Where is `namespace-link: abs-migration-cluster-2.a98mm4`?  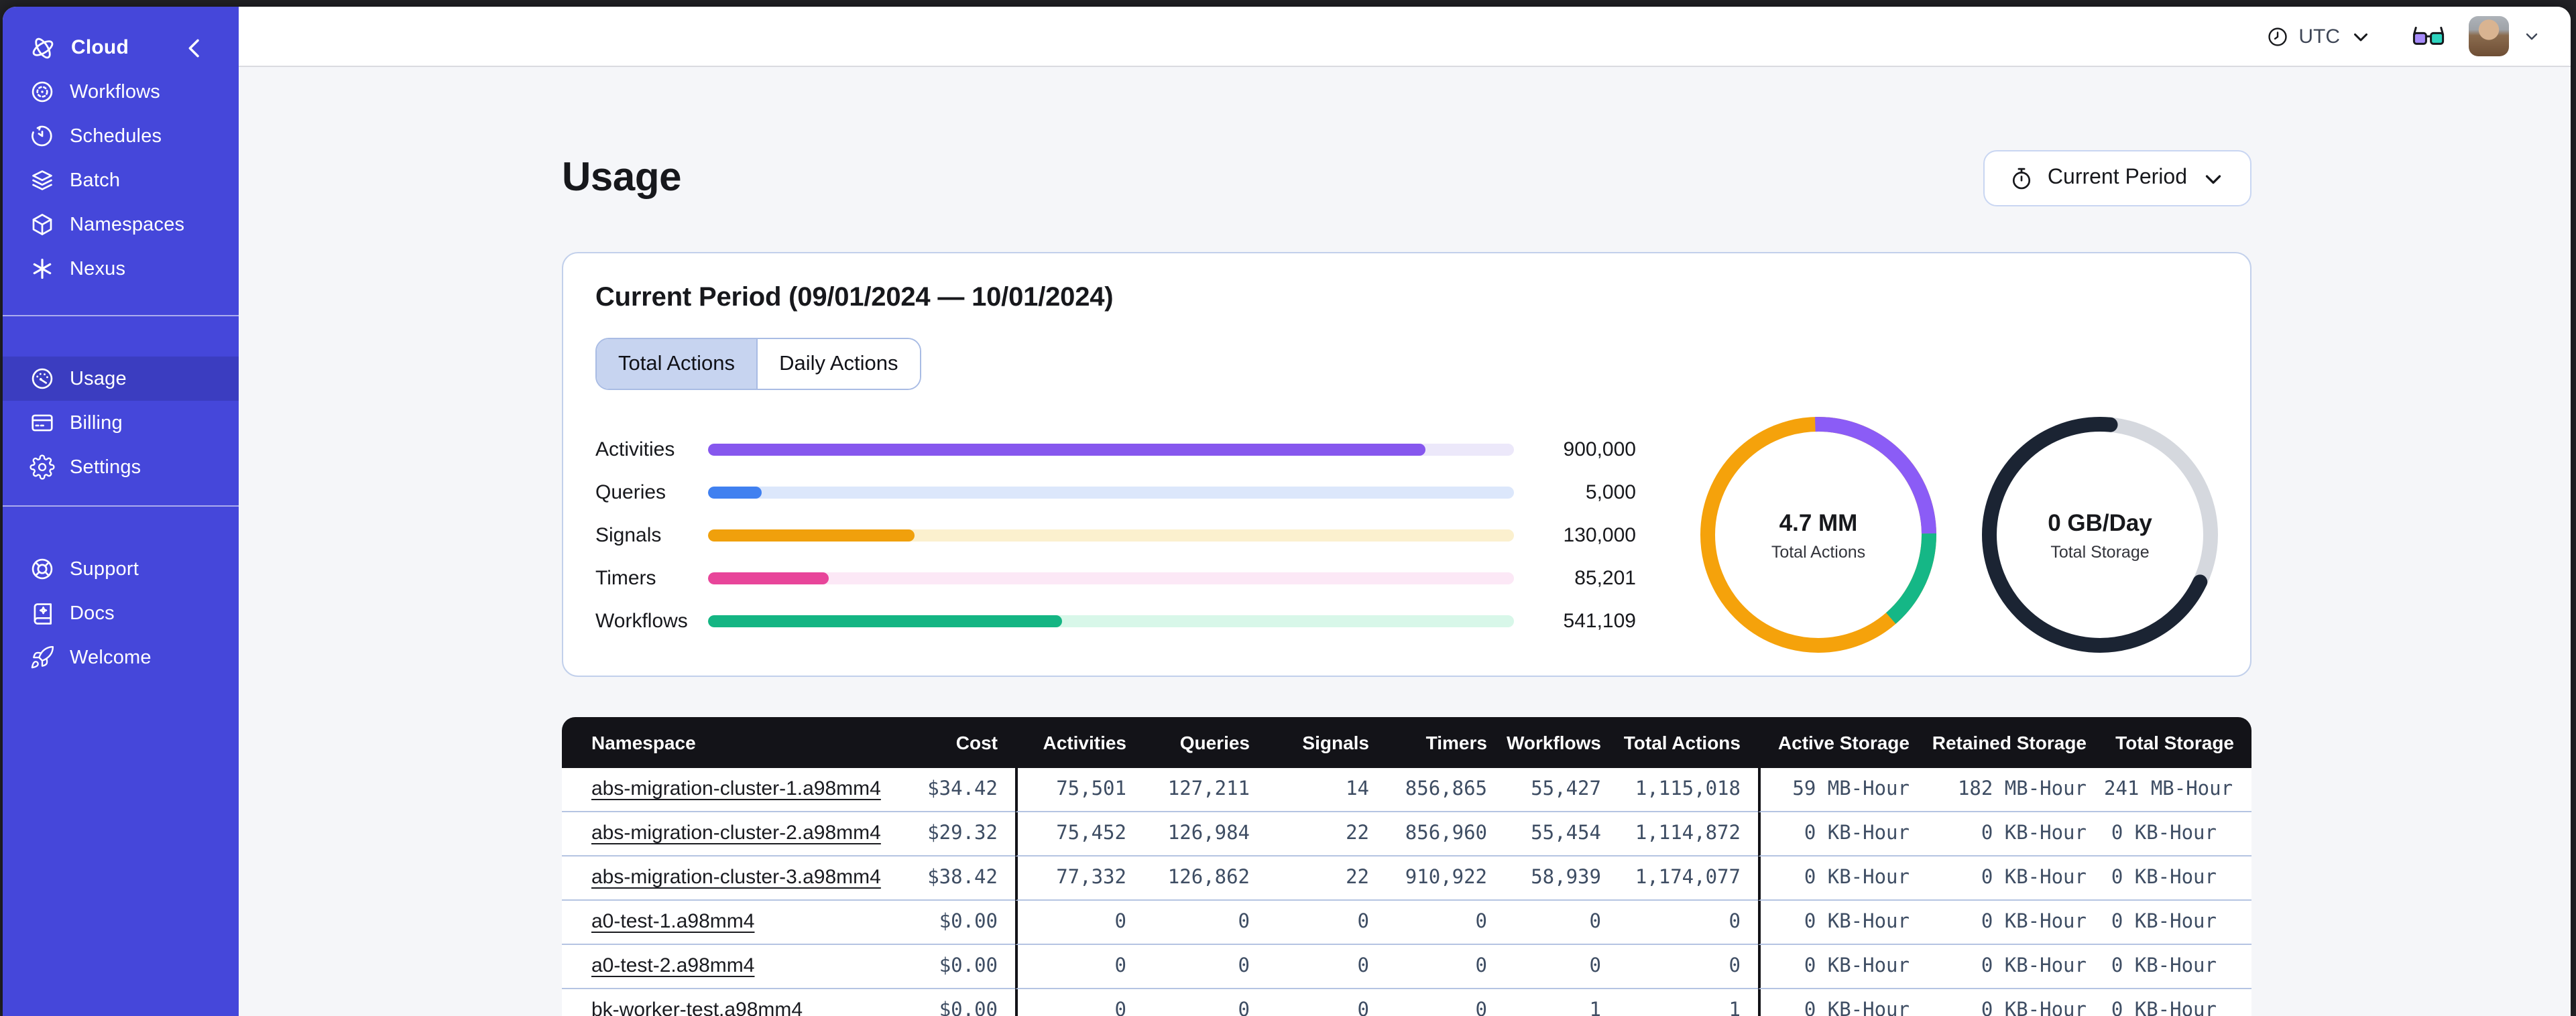
namespace-link: abs-migration-cluster-2.a98mm4 is located at coordinates (736, 833).